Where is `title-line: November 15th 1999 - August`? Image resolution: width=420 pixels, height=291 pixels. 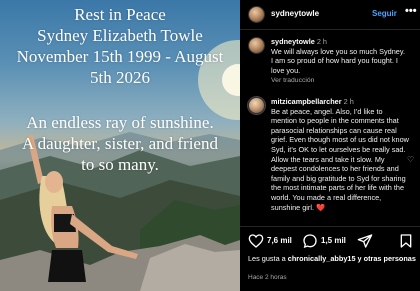 title-line: November 15th 1999 - August is located at coordinates (120, 56).